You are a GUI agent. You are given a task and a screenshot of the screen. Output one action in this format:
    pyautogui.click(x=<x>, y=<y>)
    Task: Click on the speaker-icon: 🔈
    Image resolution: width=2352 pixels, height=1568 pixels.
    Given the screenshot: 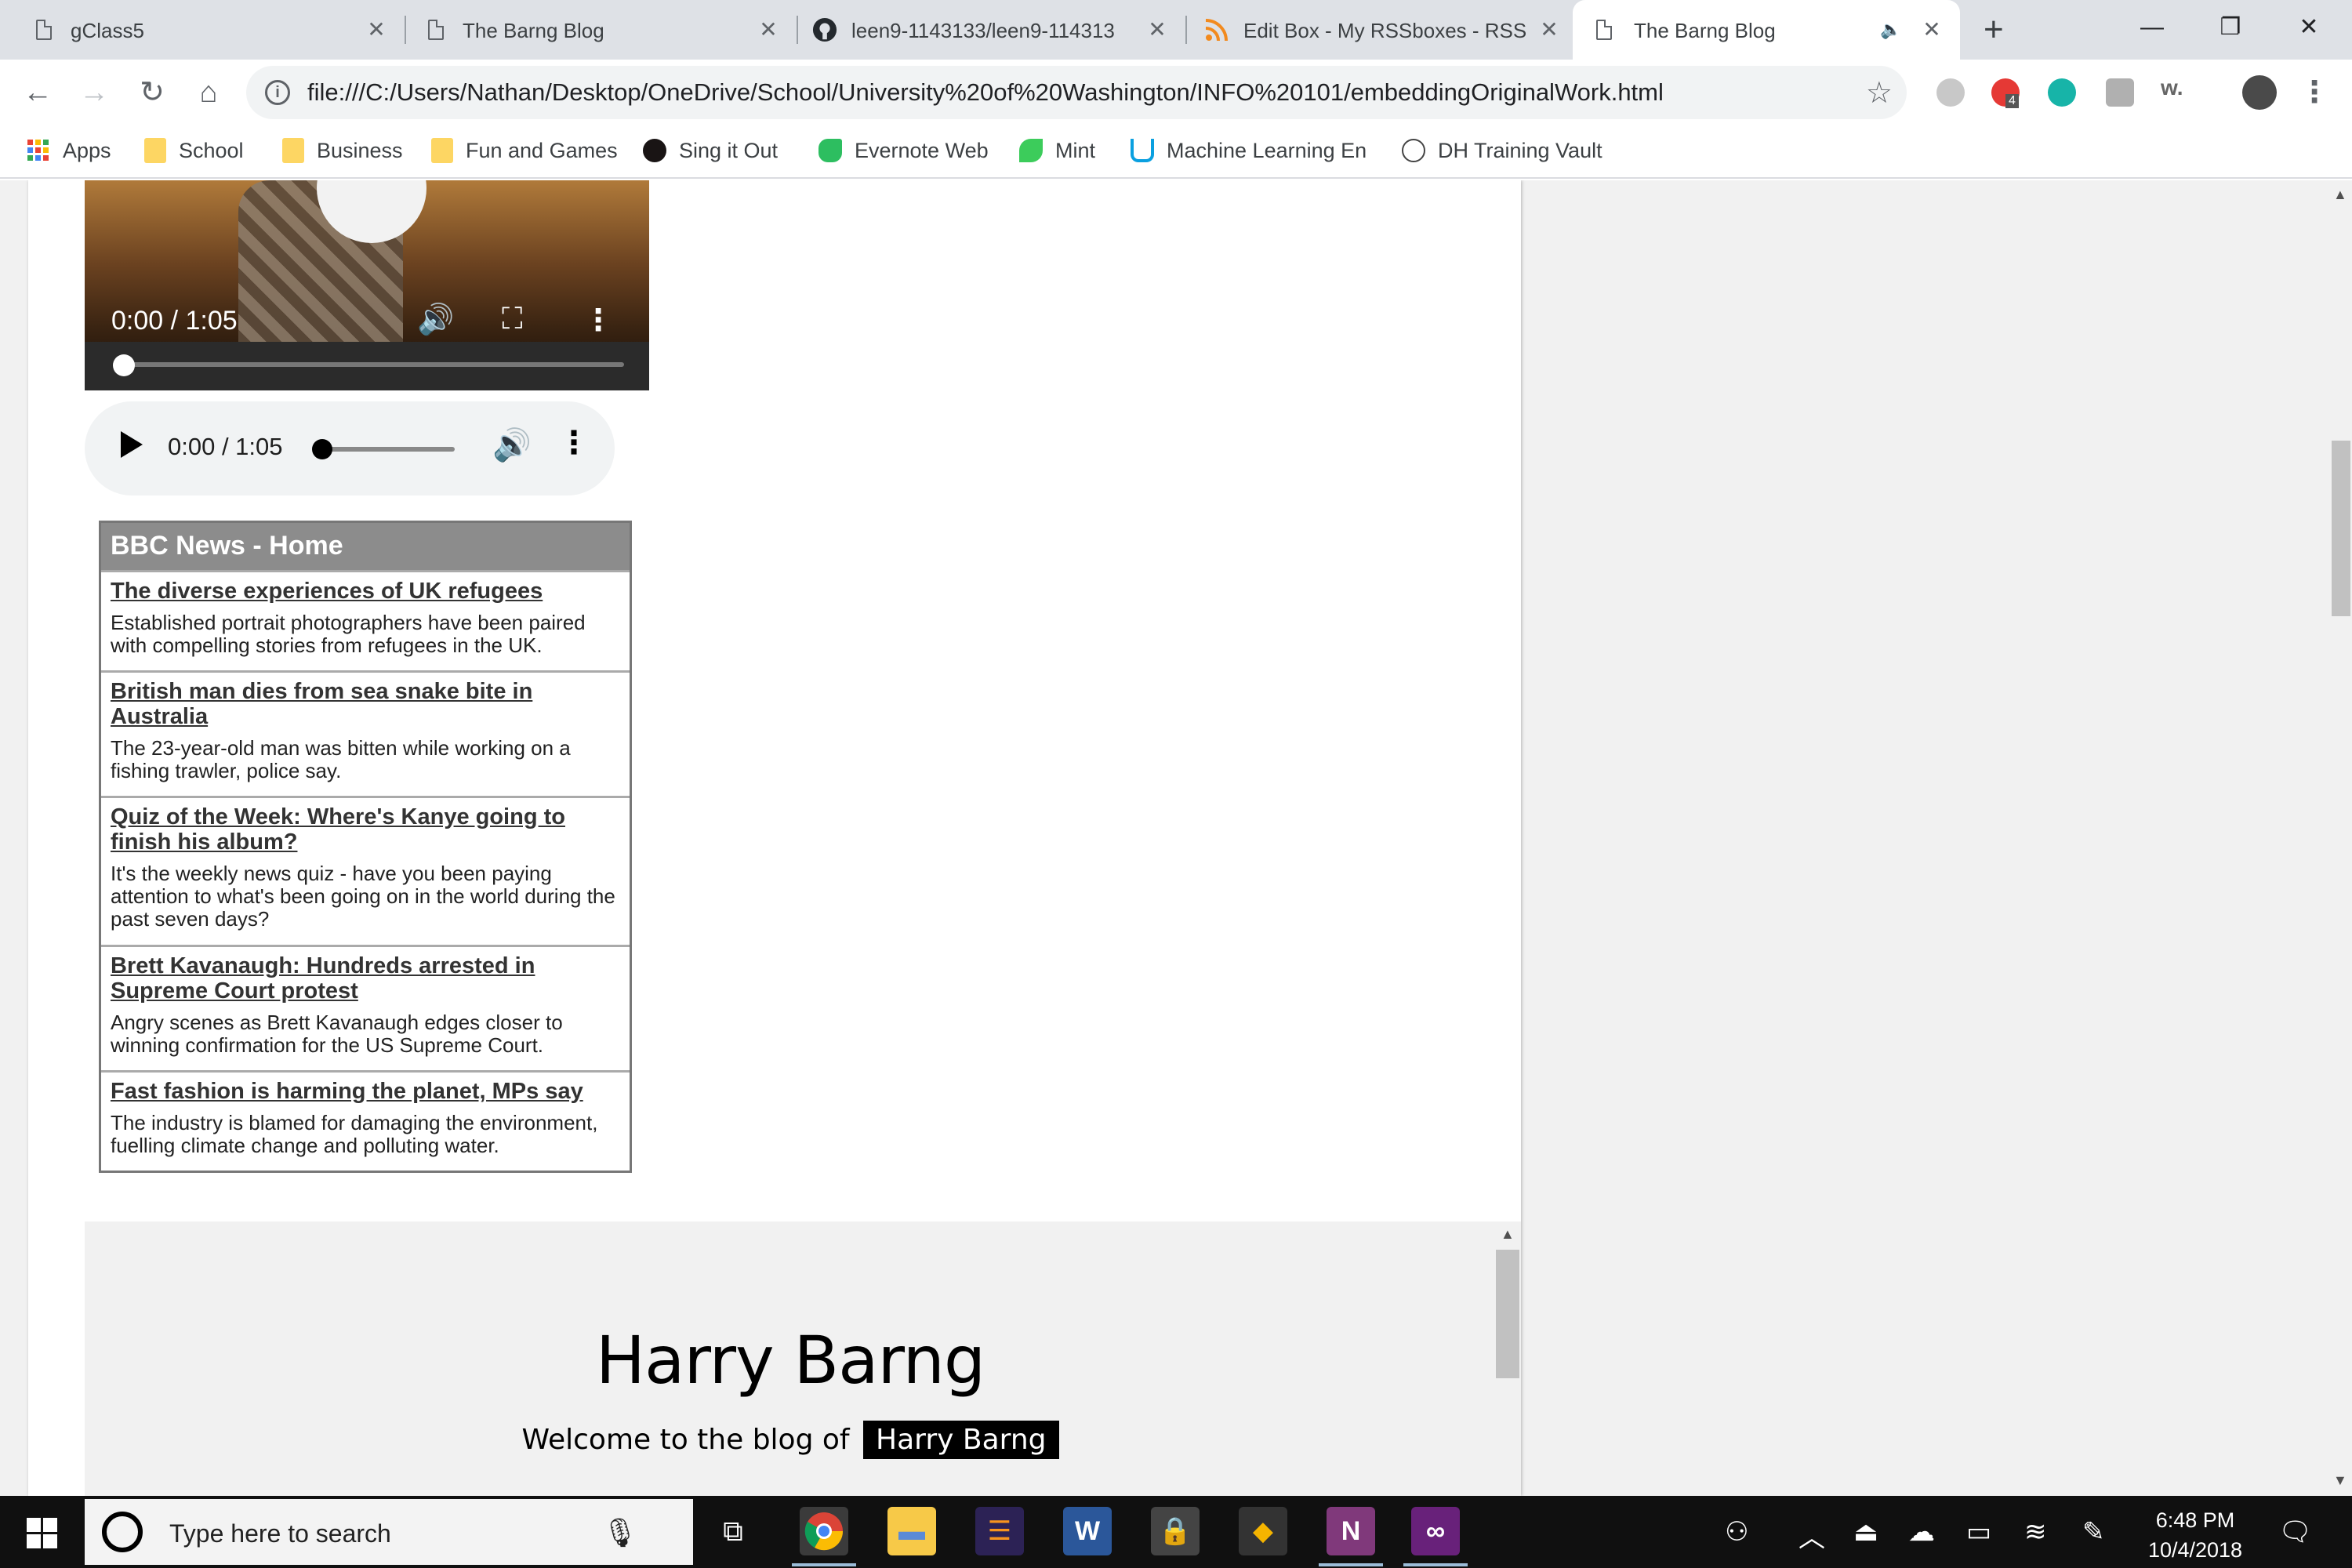 What is the action you would take?
    pyautogui.click(x=1891, y=29)
    